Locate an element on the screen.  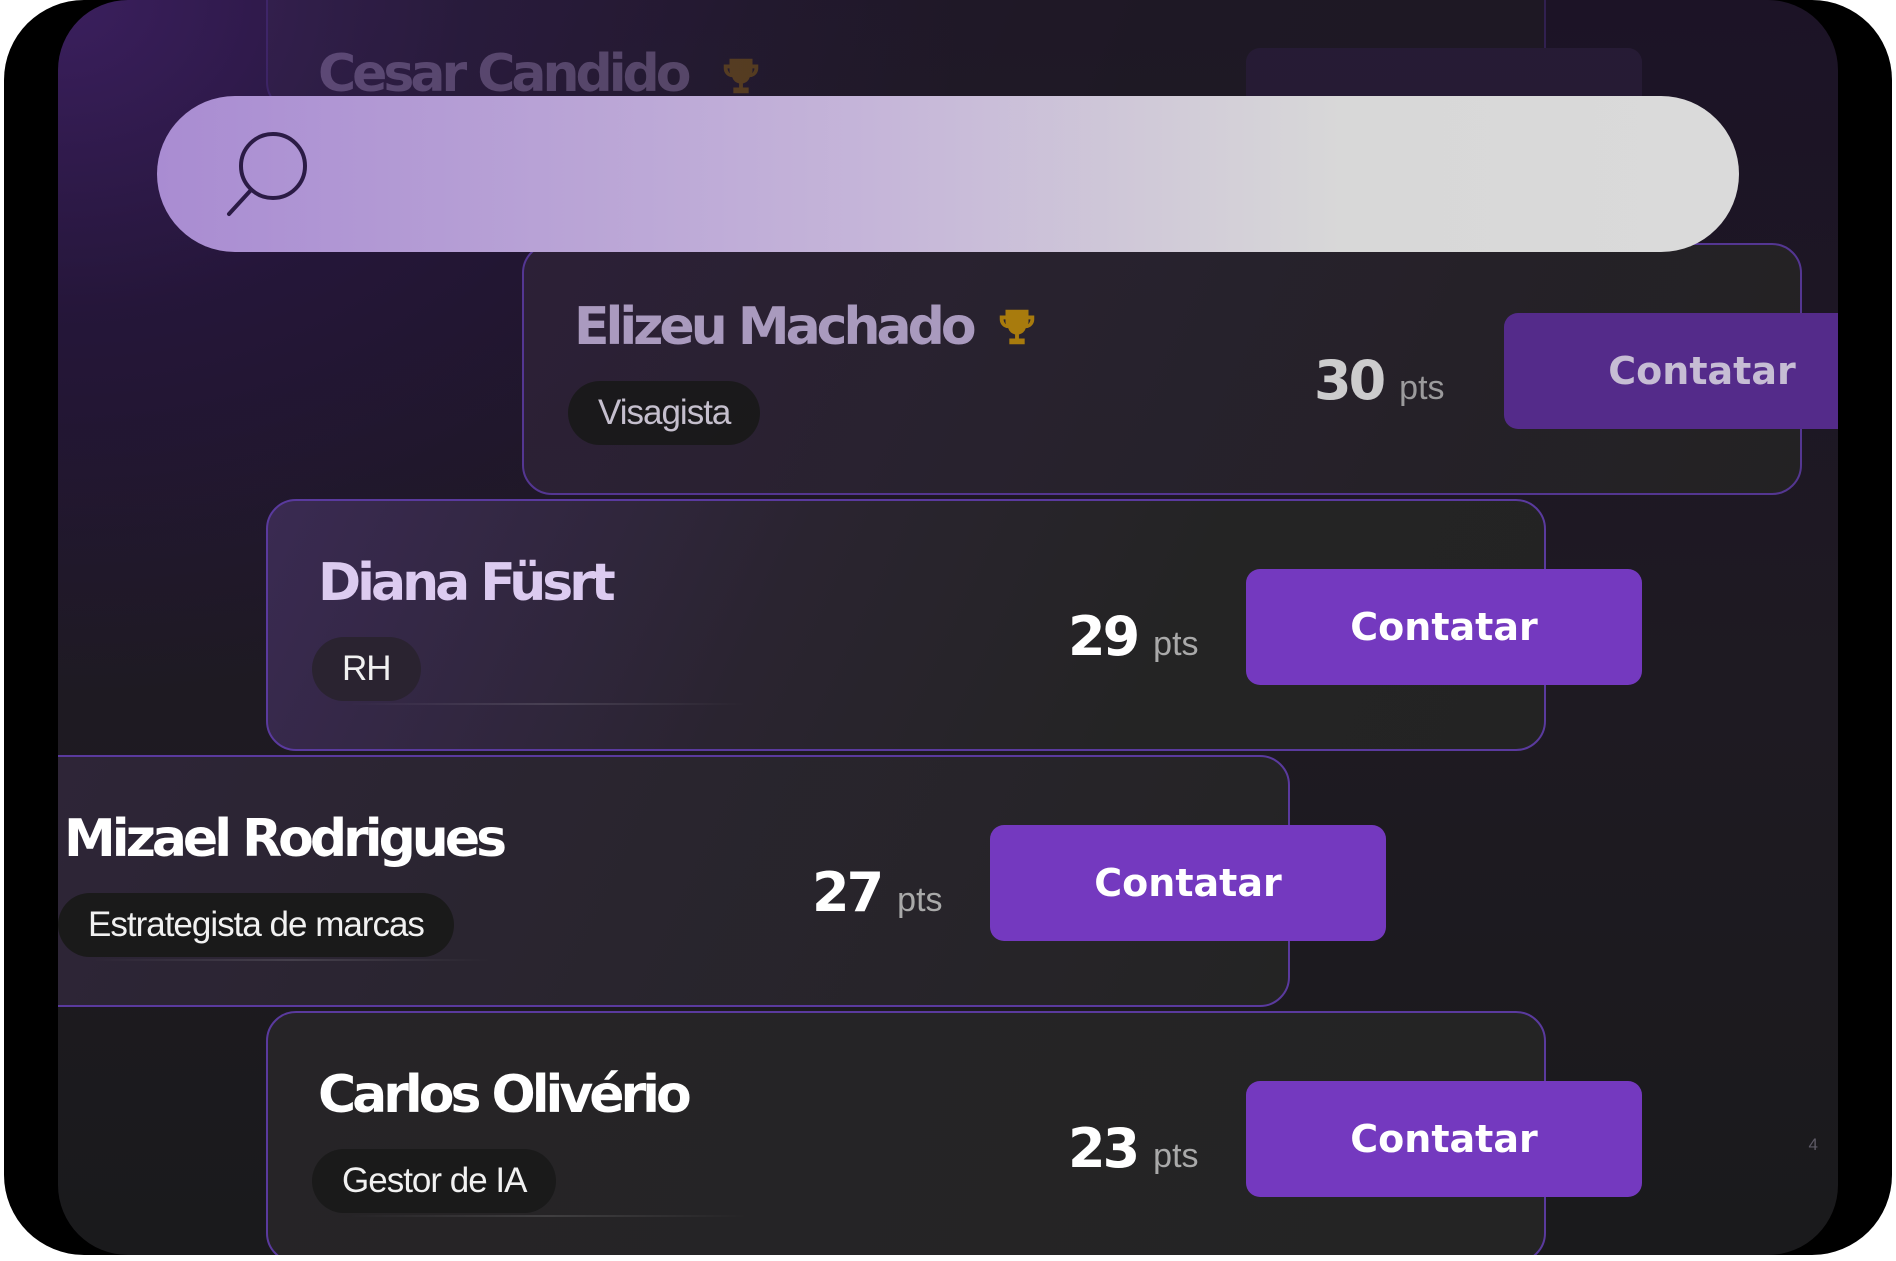
role-badge: Estrategista de marcas is located at coordinates (256, 925).